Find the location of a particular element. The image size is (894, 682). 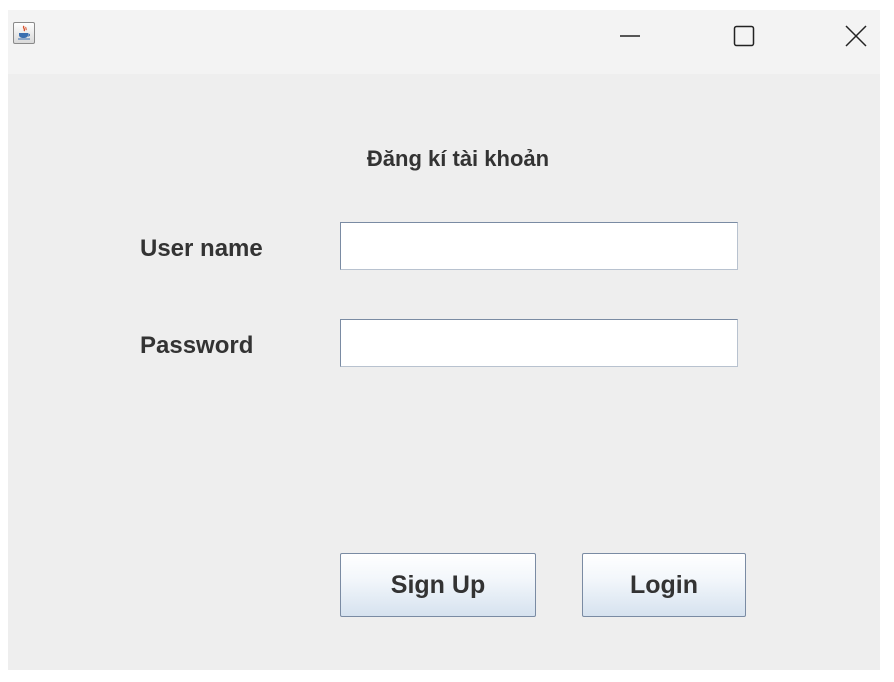

username-label: User name is located at coordinates (201, 248).